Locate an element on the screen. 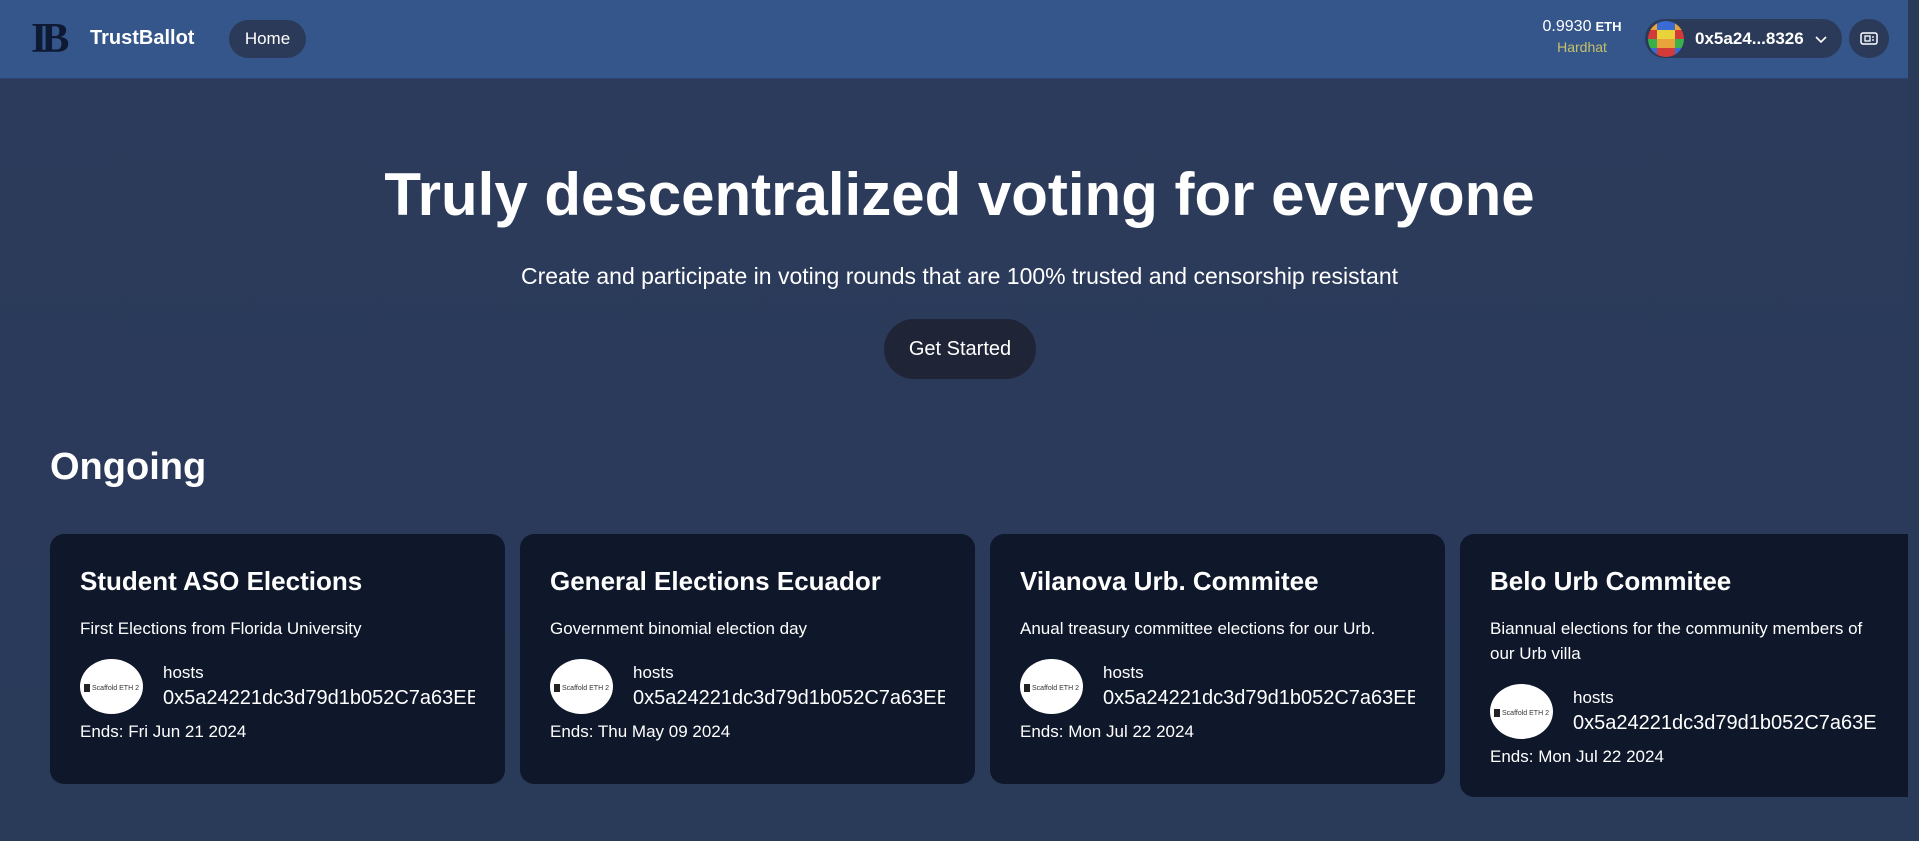  card-description: Government binomial election day is located at coordinates (679, 628).